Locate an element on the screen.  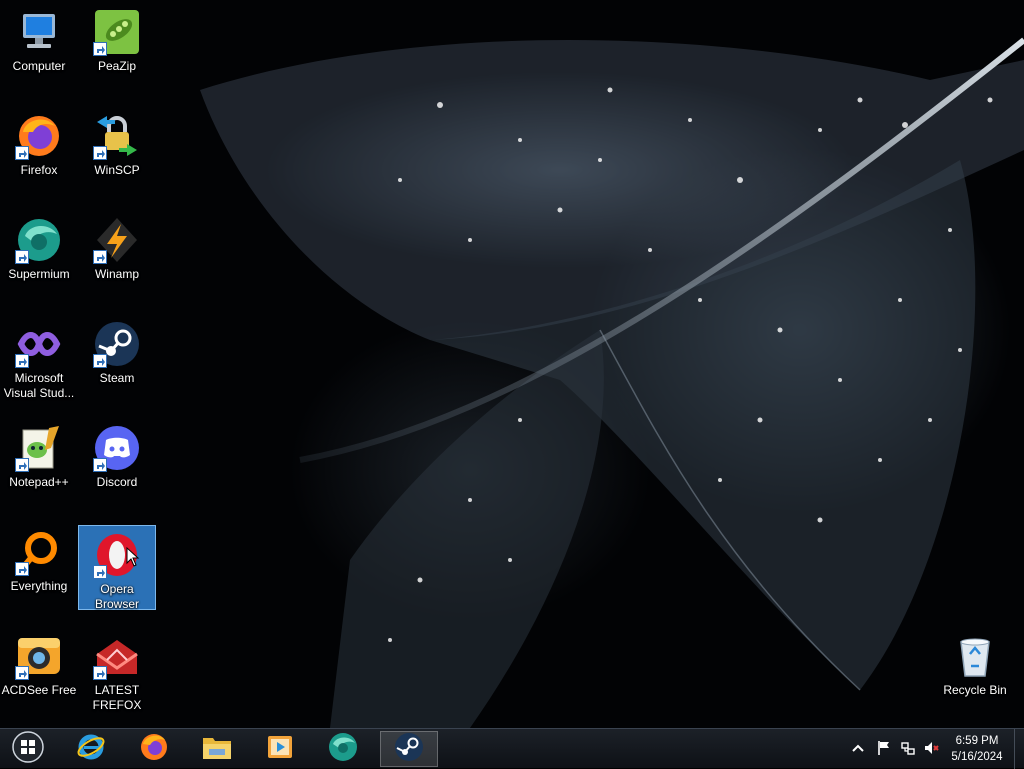
desktop-icon-computer: Computer is located at coordinates (39, 48).